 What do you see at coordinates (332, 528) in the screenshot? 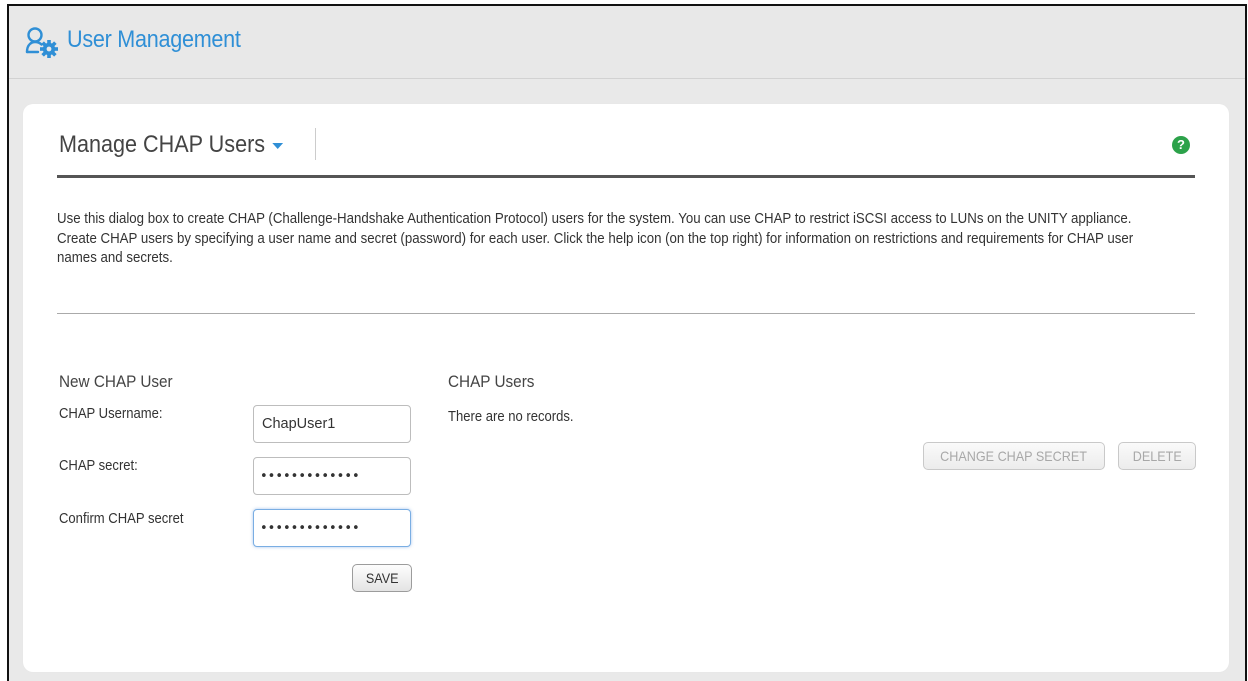
I see `confirm-chap-secret-input` at bounding box center [332, 528].